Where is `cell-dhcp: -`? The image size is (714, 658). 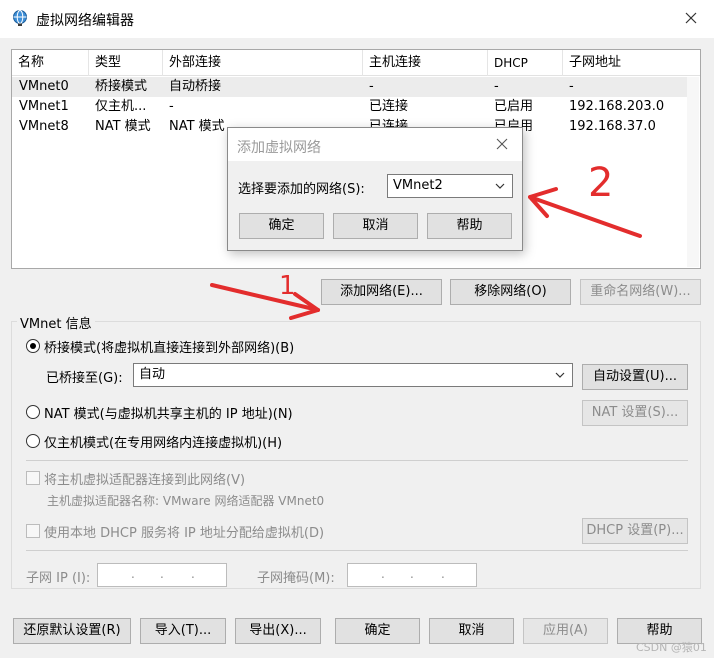 cell-dhcp: - is located at coordinates (496, 86).